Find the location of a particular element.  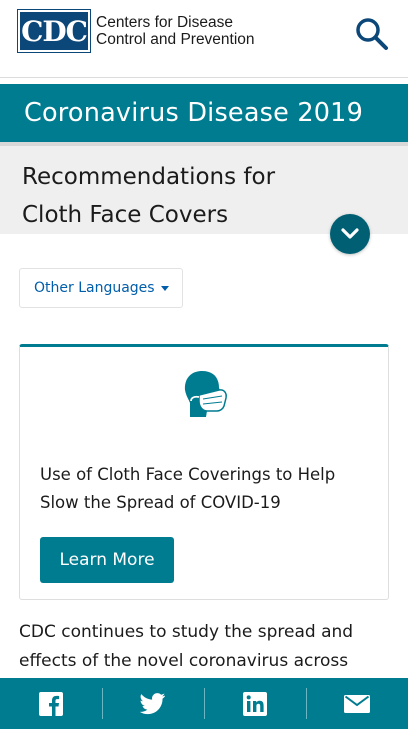

org-name-line2: Control and Prevention is located at coordinates (175, 39).